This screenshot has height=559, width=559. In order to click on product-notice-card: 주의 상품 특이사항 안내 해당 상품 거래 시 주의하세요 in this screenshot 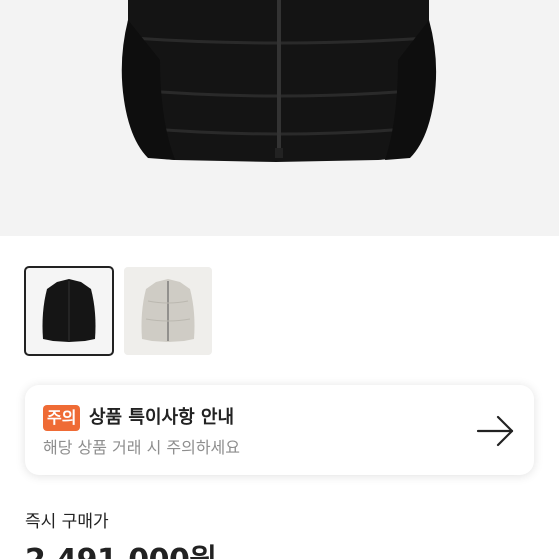, I will do `click(279, 430)`.